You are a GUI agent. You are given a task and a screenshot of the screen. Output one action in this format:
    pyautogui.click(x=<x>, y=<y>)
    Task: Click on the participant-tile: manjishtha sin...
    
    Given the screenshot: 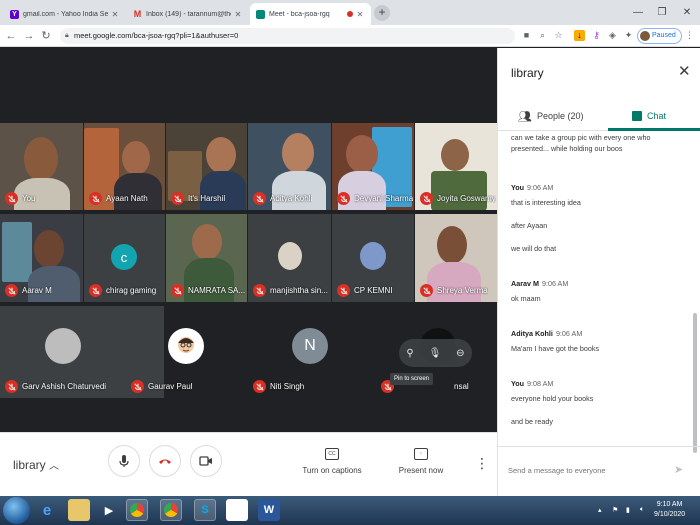 What is the action you would take?
    pyautogui.click(x=289, y=258)
    